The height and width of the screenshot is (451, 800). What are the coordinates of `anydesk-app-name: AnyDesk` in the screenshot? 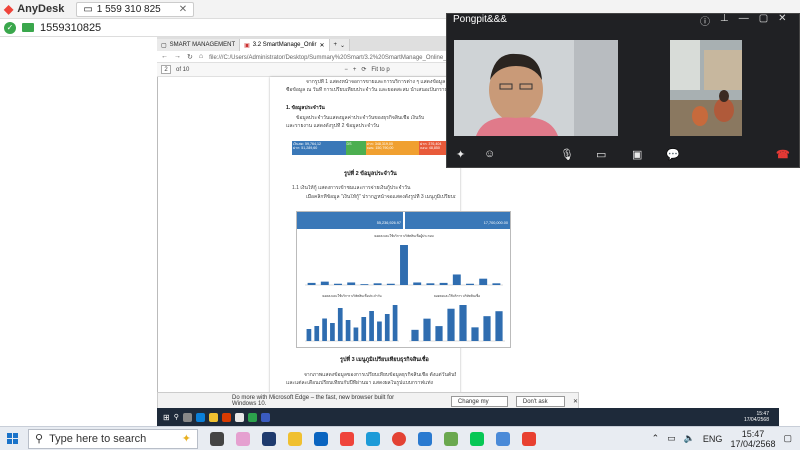 It's located at (41, 9).